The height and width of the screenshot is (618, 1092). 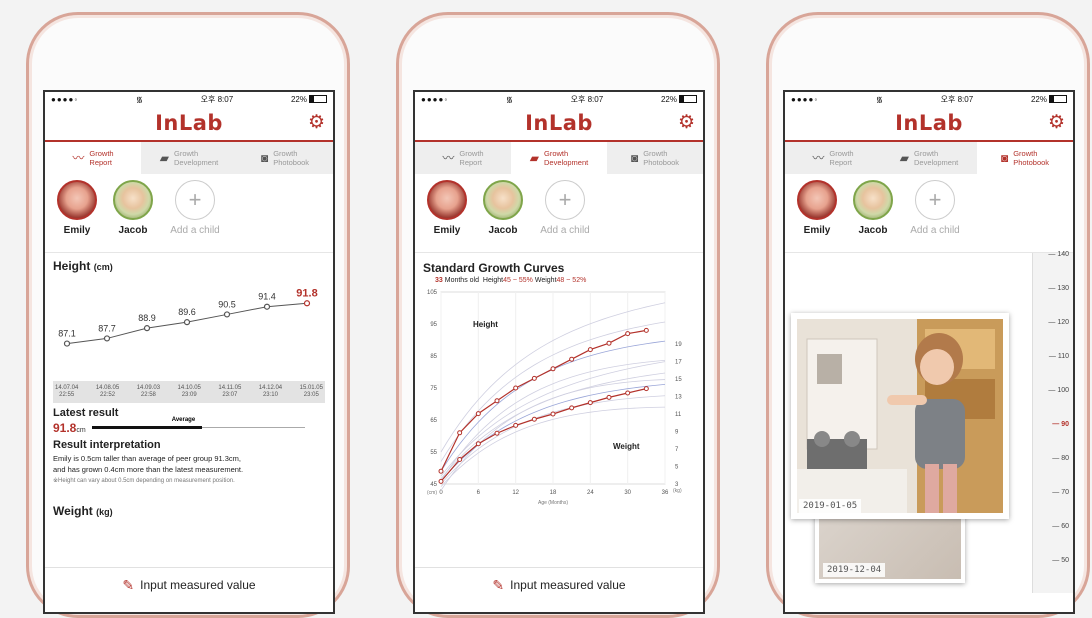 What do you see at coordinates (432, 293) in the screenshot?
I see `y-left-tick-label: 105` at bounding box center [432, 293].